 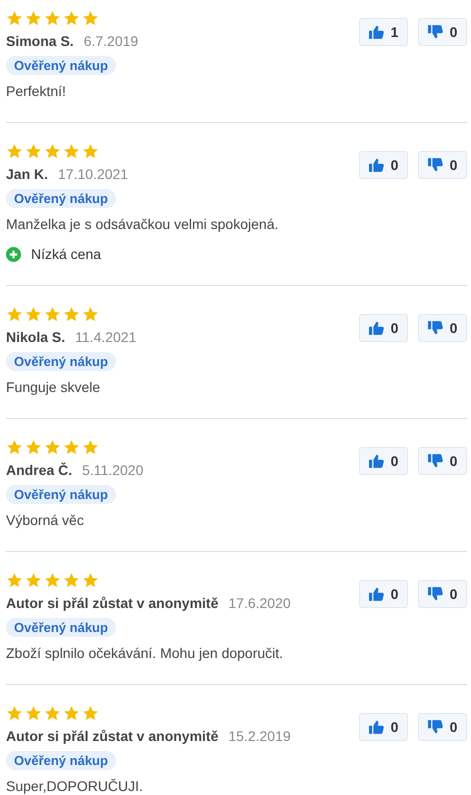 I want to click on review-text: Zboží splnilo očekávání. Mohu jen doporučit., so click(x=145, y=653).